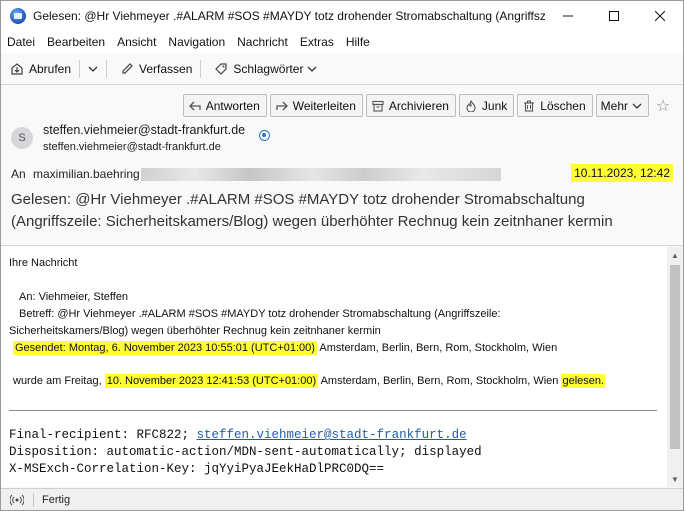  I want to click on archive-label: Archivieren, so click(418, 105).